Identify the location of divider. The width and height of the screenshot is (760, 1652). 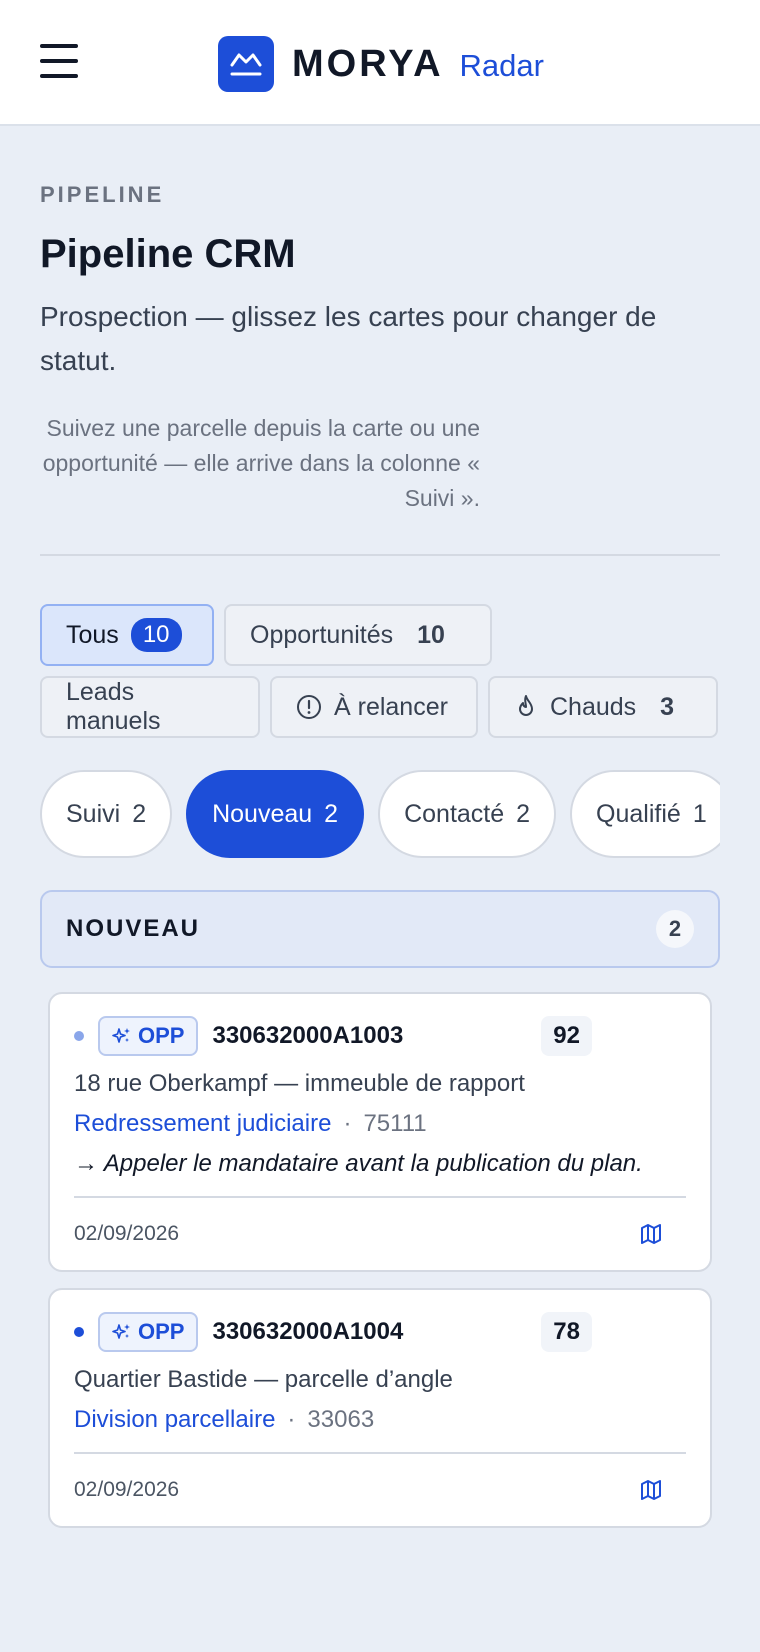
(380, 555).